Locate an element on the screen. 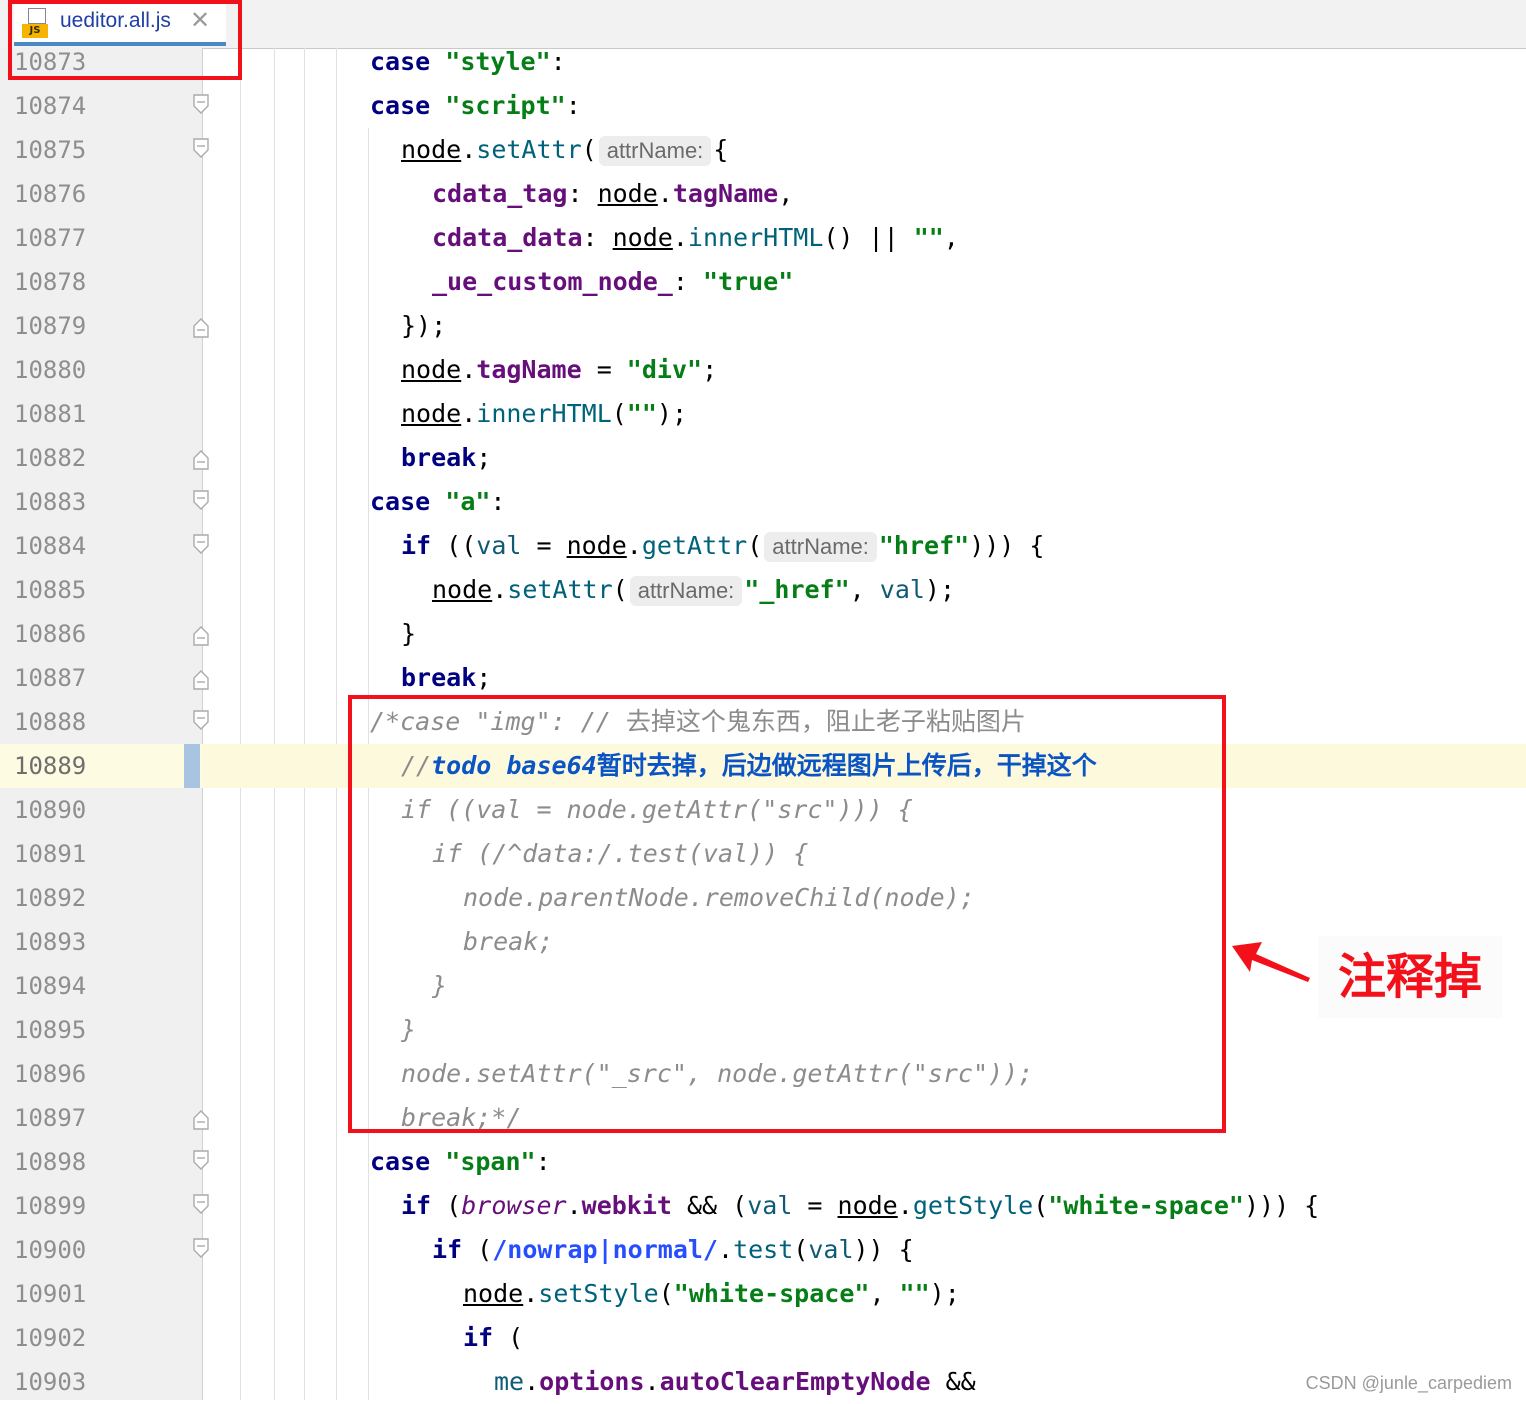 This screenshot has width=1526, height=1404. code-line: 10878 _ue_custom_node_: "true" is located at coordinates (763, 282).